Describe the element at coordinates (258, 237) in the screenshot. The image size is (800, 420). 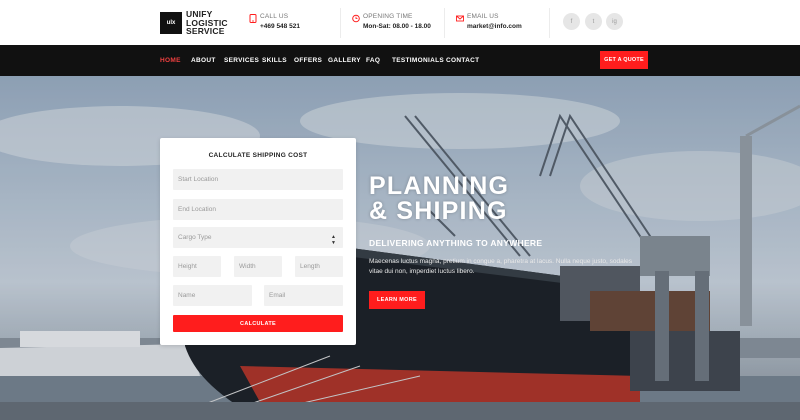
I see `cargo-type-select: Cargo Type ▲ ▼` at that location.